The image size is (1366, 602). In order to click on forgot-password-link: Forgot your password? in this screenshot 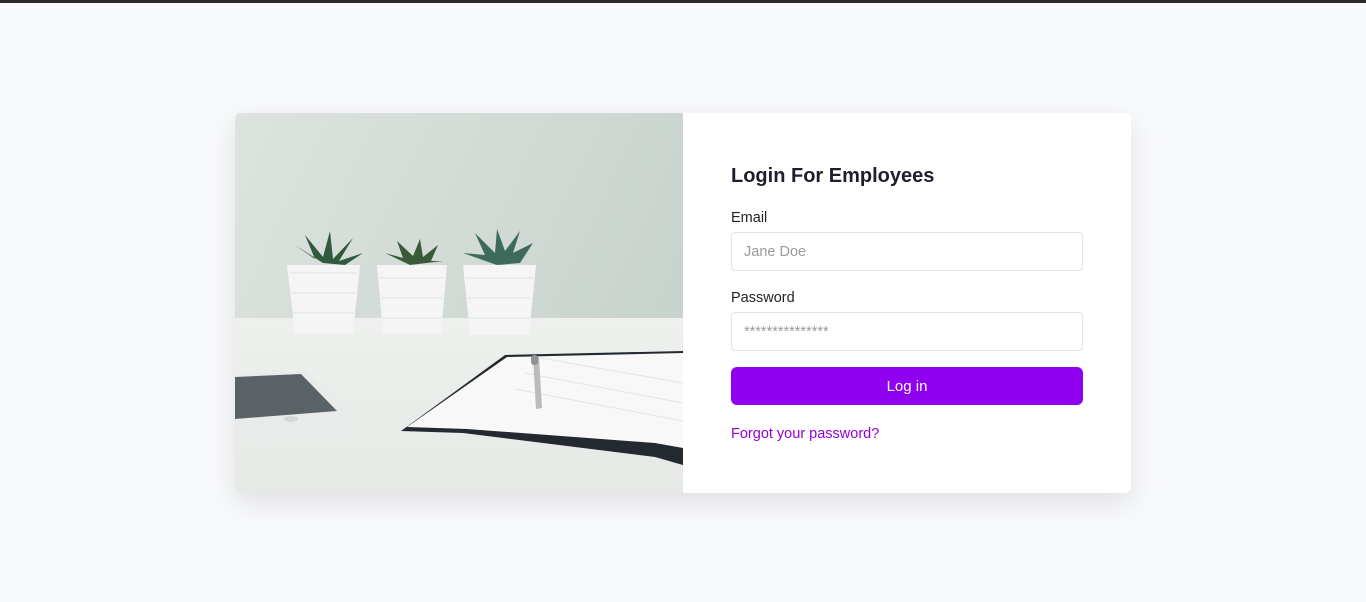, I will do `click(805, 434)`.